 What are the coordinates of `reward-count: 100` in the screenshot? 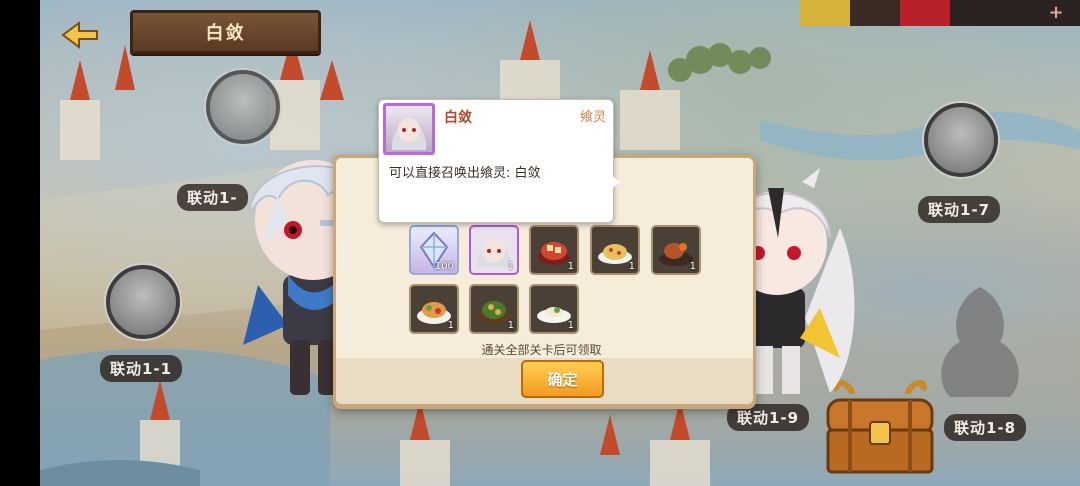 It's located at (444, 266).